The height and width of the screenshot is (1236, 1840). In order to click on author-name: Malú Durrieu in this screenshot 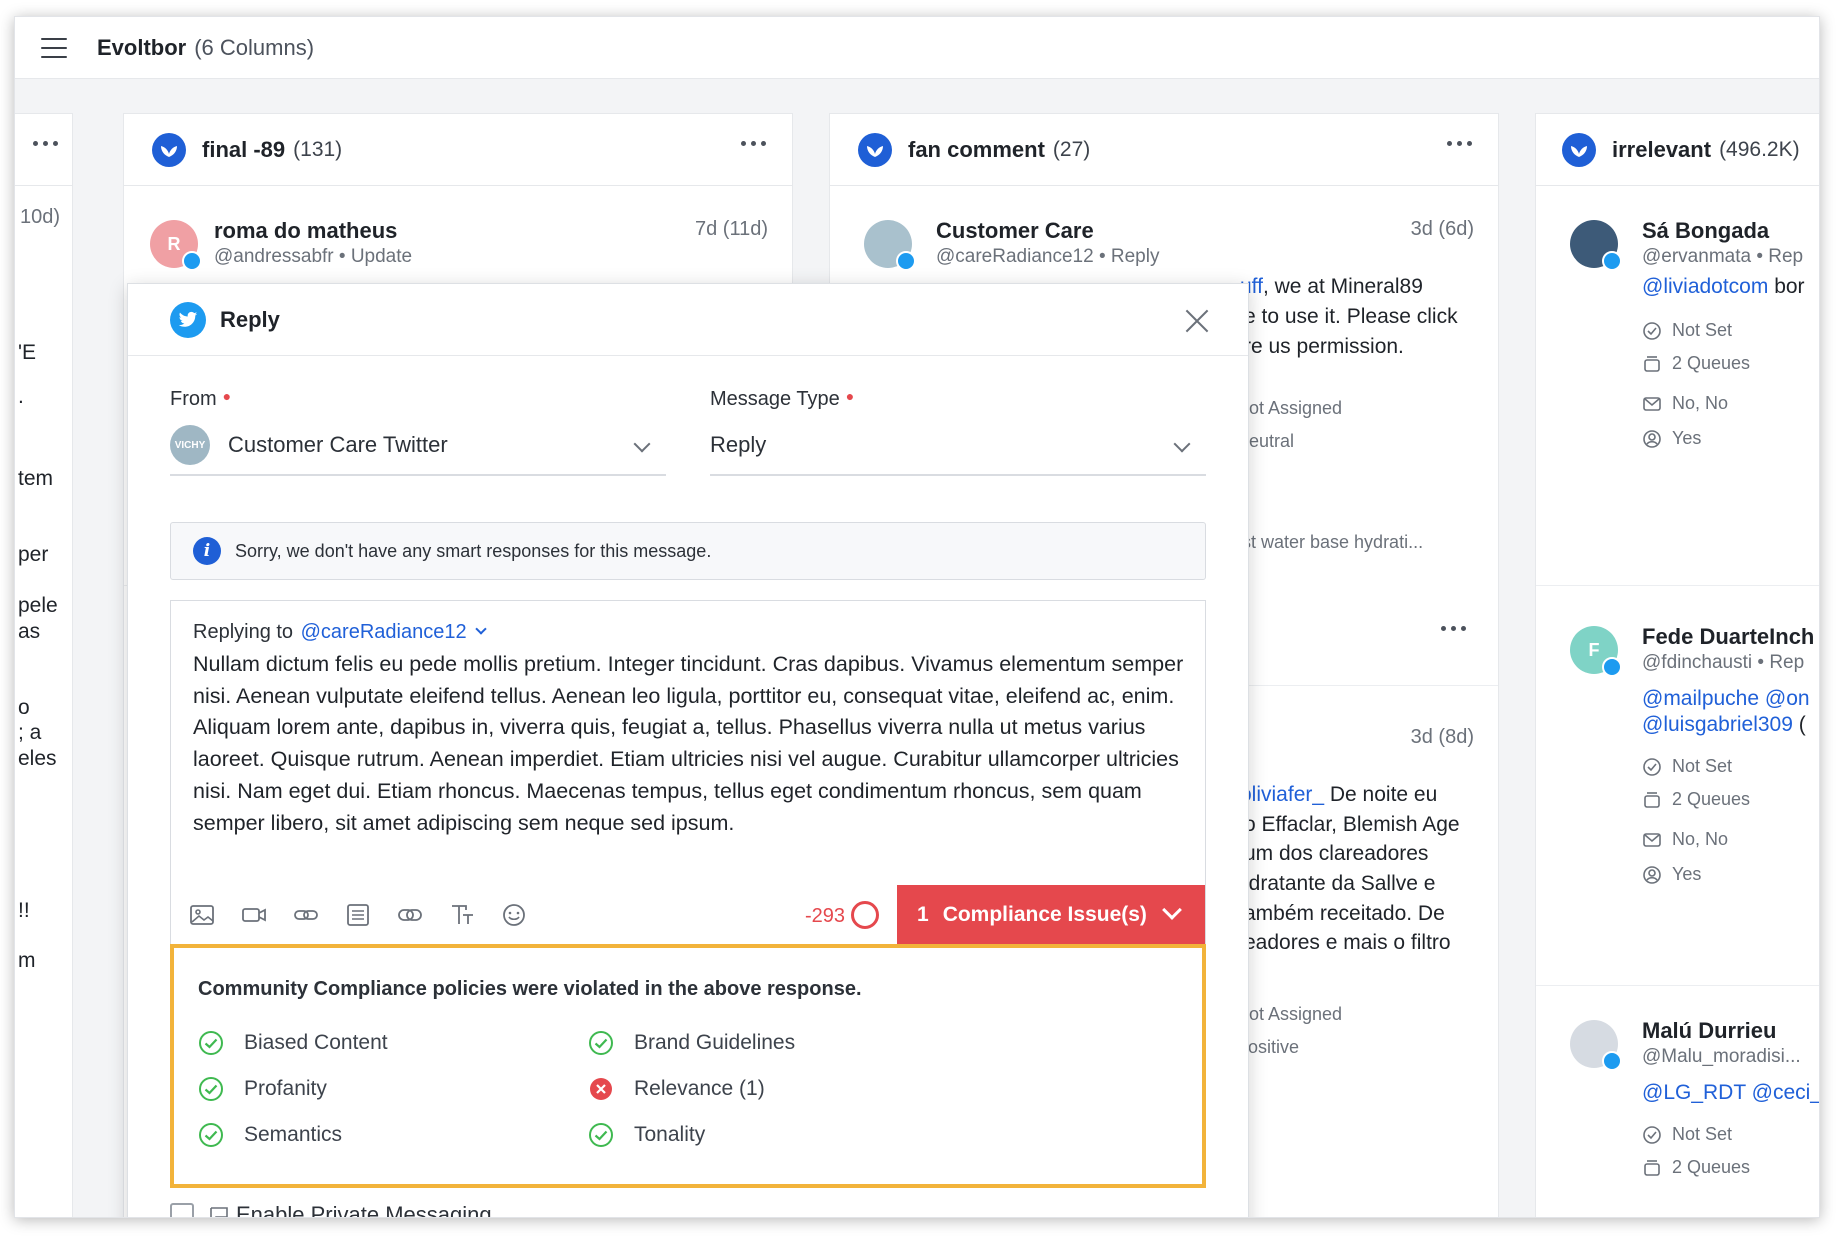, I will do `click(1709, 1031)`.